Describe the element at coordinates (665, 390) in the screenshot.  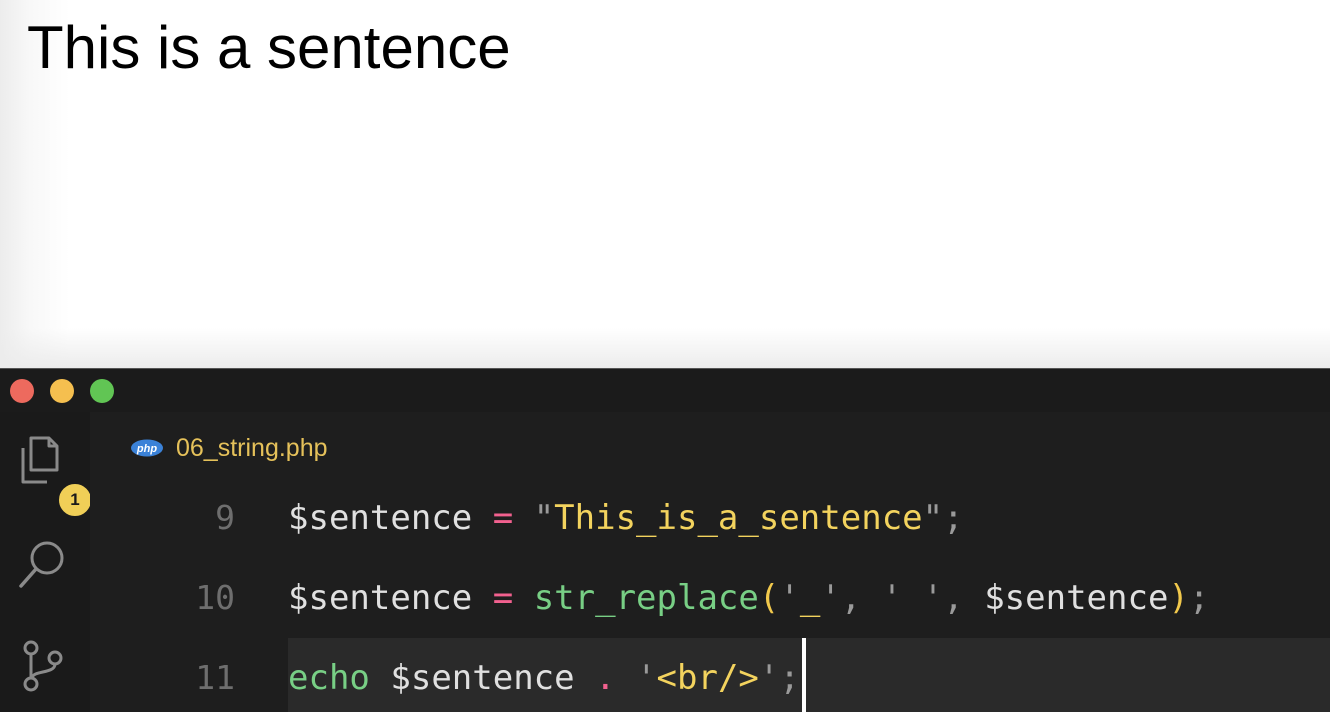
I see `window-titlebar` at that location.